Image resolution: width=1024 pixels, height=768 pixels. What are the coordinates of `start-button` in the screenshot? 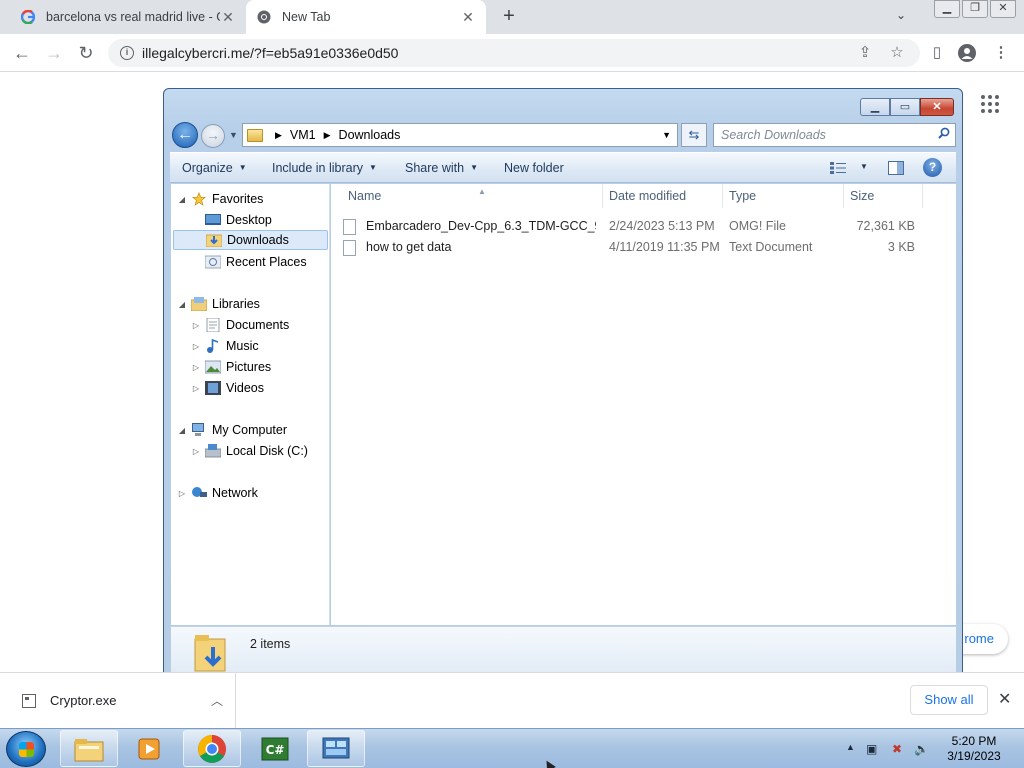 It's located at (26, 749).